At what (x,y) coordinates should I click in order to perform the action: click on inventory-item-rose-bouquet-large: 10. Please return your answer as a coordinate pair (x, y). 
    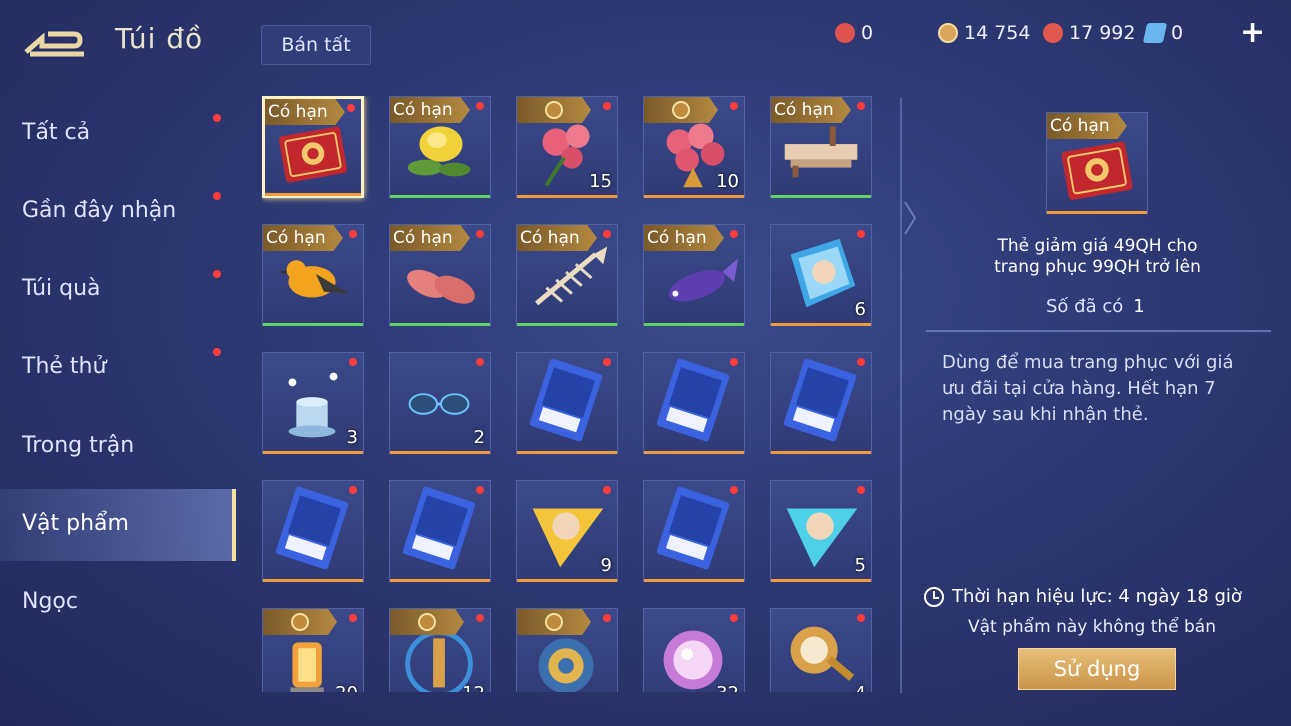
    Looking at the image, I should click on (694, 147).